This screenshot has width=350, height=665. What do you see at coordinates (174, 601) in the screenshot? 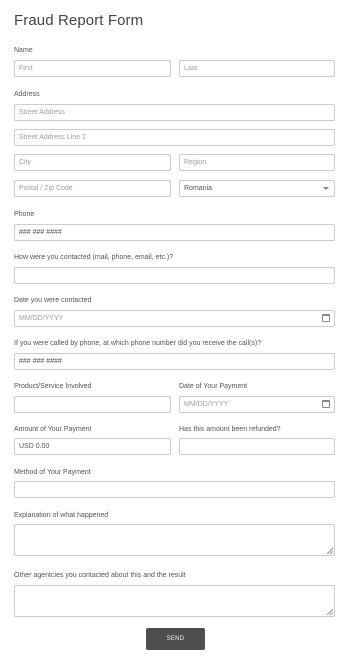
I see `other-agencies-textarea` at bounding box center [174, 601].